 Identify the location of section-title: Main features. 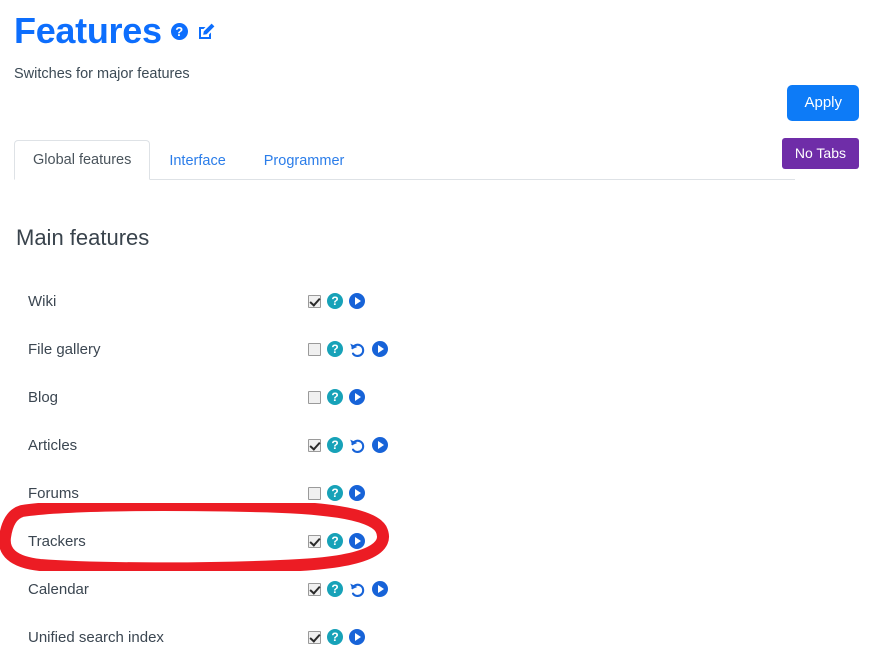
(83, 237).